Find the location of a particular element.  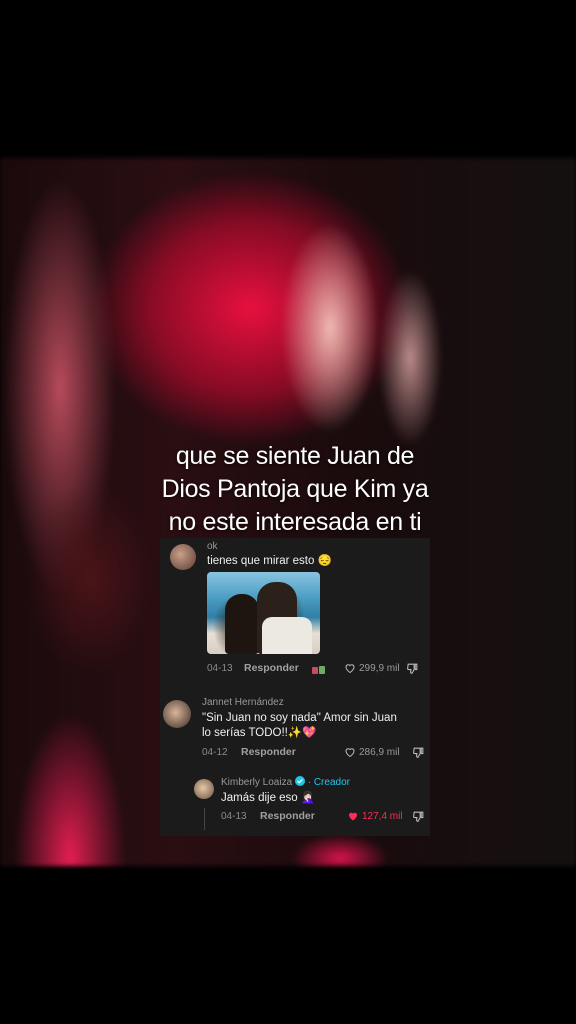

comment-date: 04-12 is located at coordinates (215, 752).